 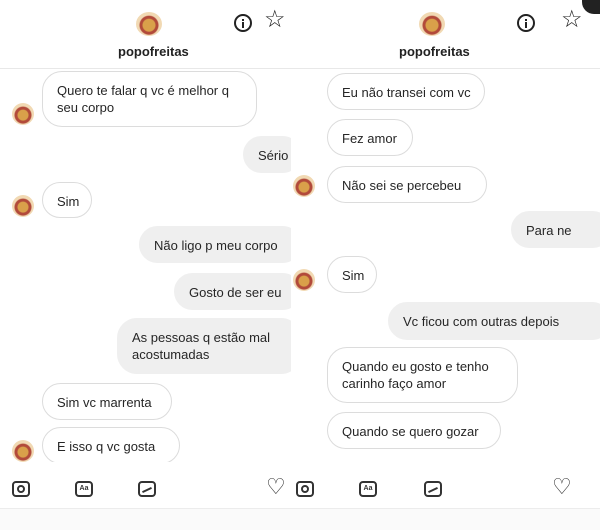 What do you see at coordinates (232, 291) in the screenshot?
I see `message-bubble: Gosto de ser eu` at bounding box center [232, 291].